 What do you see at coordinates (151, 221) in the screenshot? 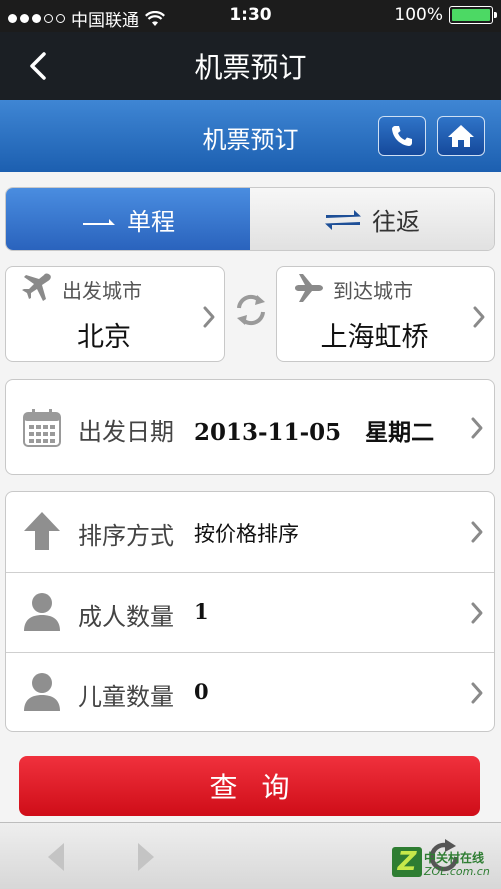
I see `tab-one-way-label: 单程` at bounding box center [151, 221].